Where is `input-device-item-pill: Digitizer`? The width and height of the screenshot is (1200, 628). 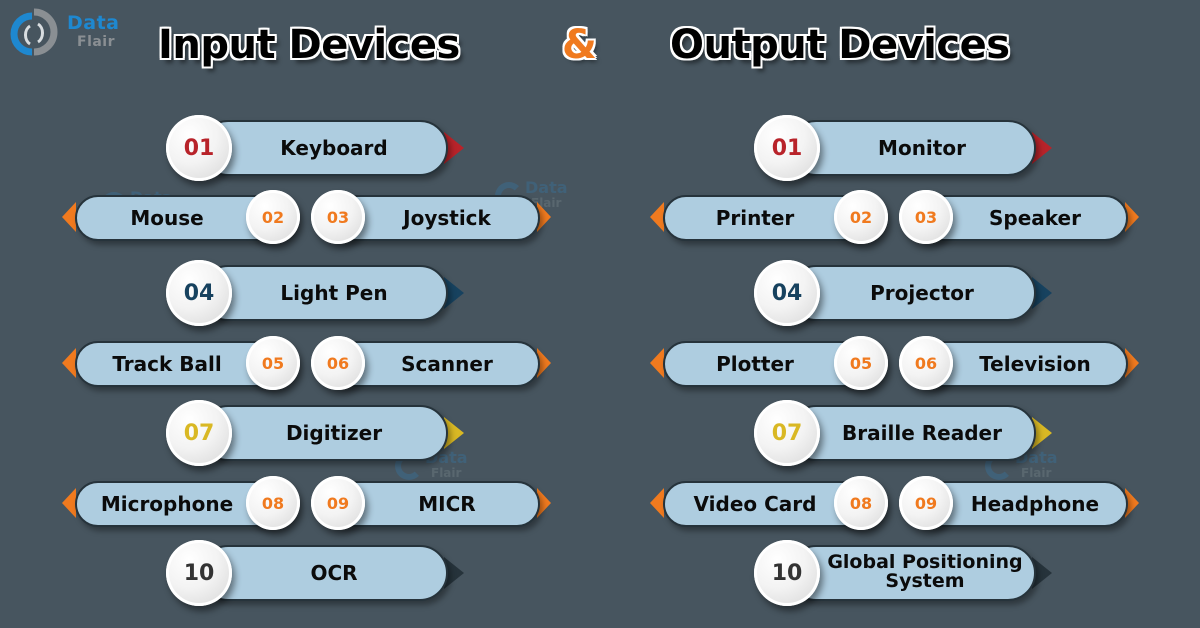 input-device-item-pill: Digitizer is located at coordinates (324, 433).